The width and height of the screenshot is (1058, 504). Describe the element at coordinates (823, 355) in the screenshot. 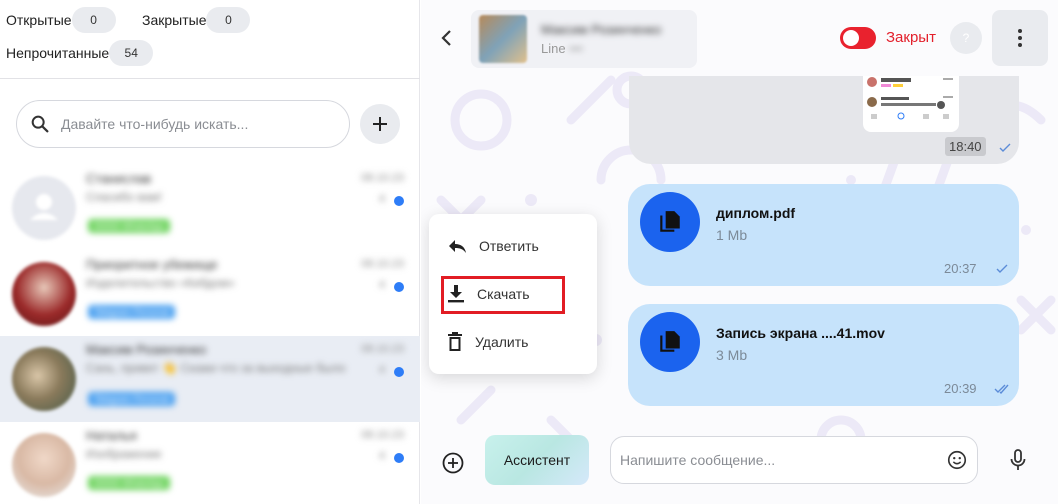

I see `file-message: Запись экрана ....41.mov 3 Mb 20:39` at that location.